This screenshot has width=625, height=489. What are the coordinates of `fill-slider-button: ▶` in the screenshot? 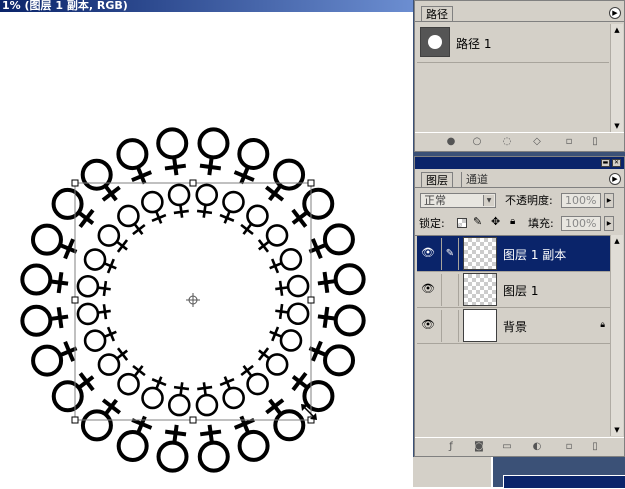 It's located at (609, 223).